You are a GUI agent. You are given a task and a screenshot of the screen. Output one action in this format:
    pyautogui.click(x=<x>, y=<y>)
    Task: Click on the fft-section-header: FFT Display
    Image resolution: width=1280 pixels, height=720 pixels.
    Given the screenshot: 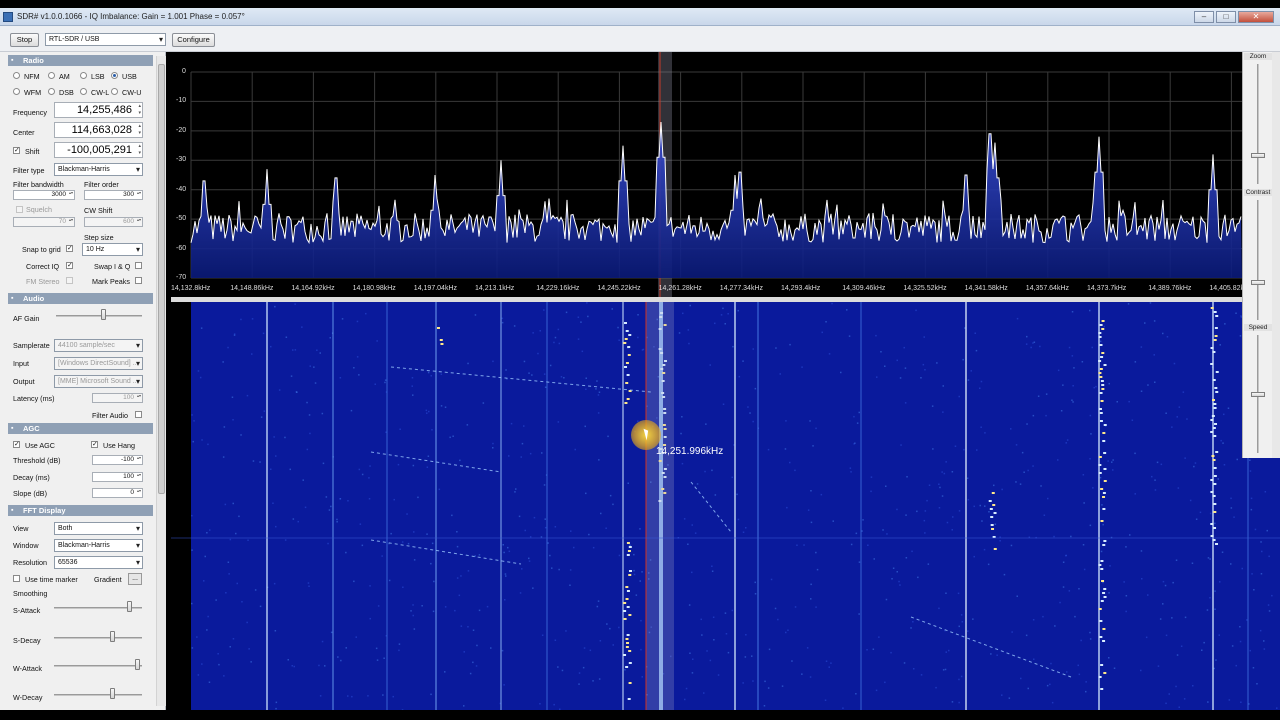 What is the action you would take?
    pyautogui.click(x=80, y=510)
    